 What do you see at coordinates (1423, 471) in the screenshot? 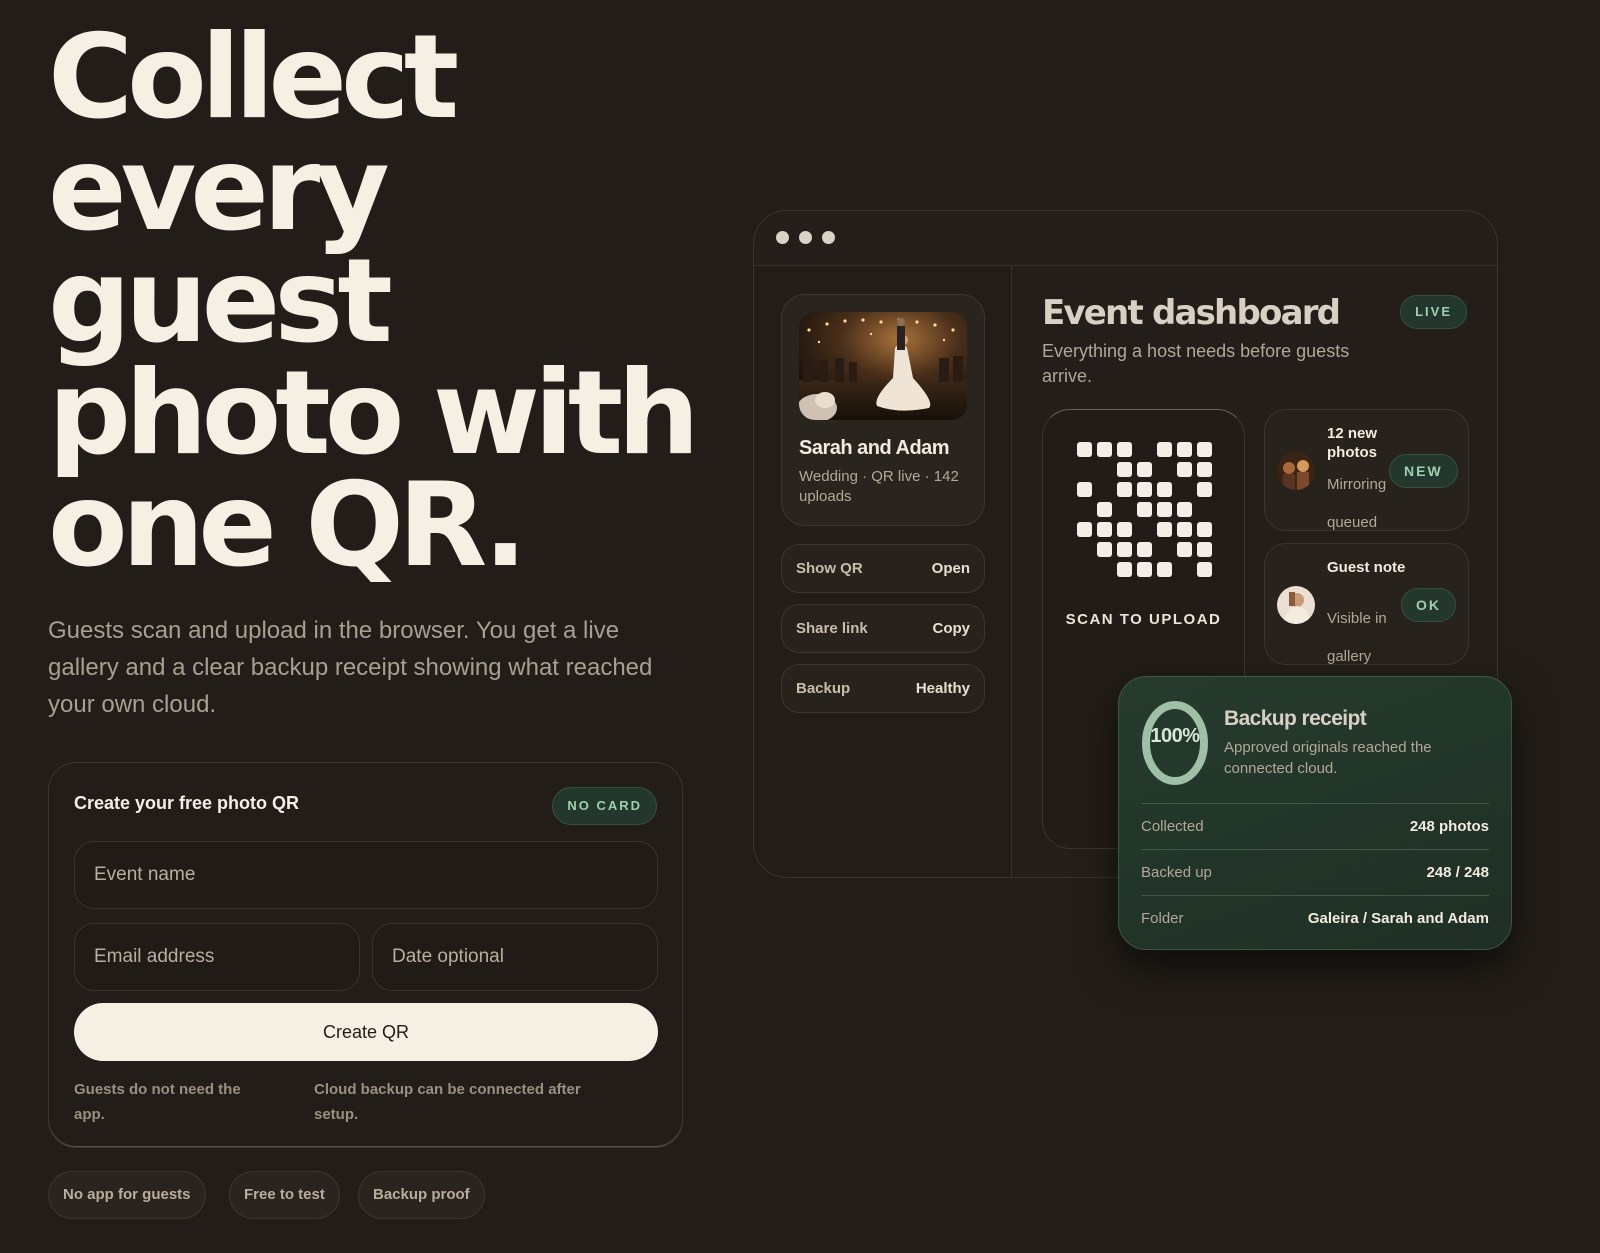
I see `new-badge: NEW` at bounding box center [1423, 471].